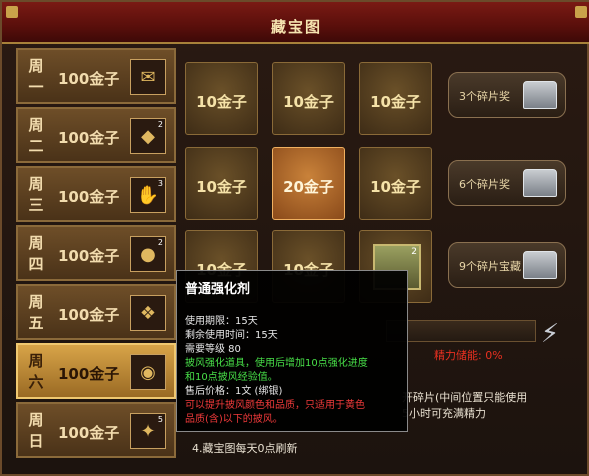  Describe the element at coordinates (218, 289) in the screenshot. I see `tooltip-item-name: 普通强化剂` at that location.